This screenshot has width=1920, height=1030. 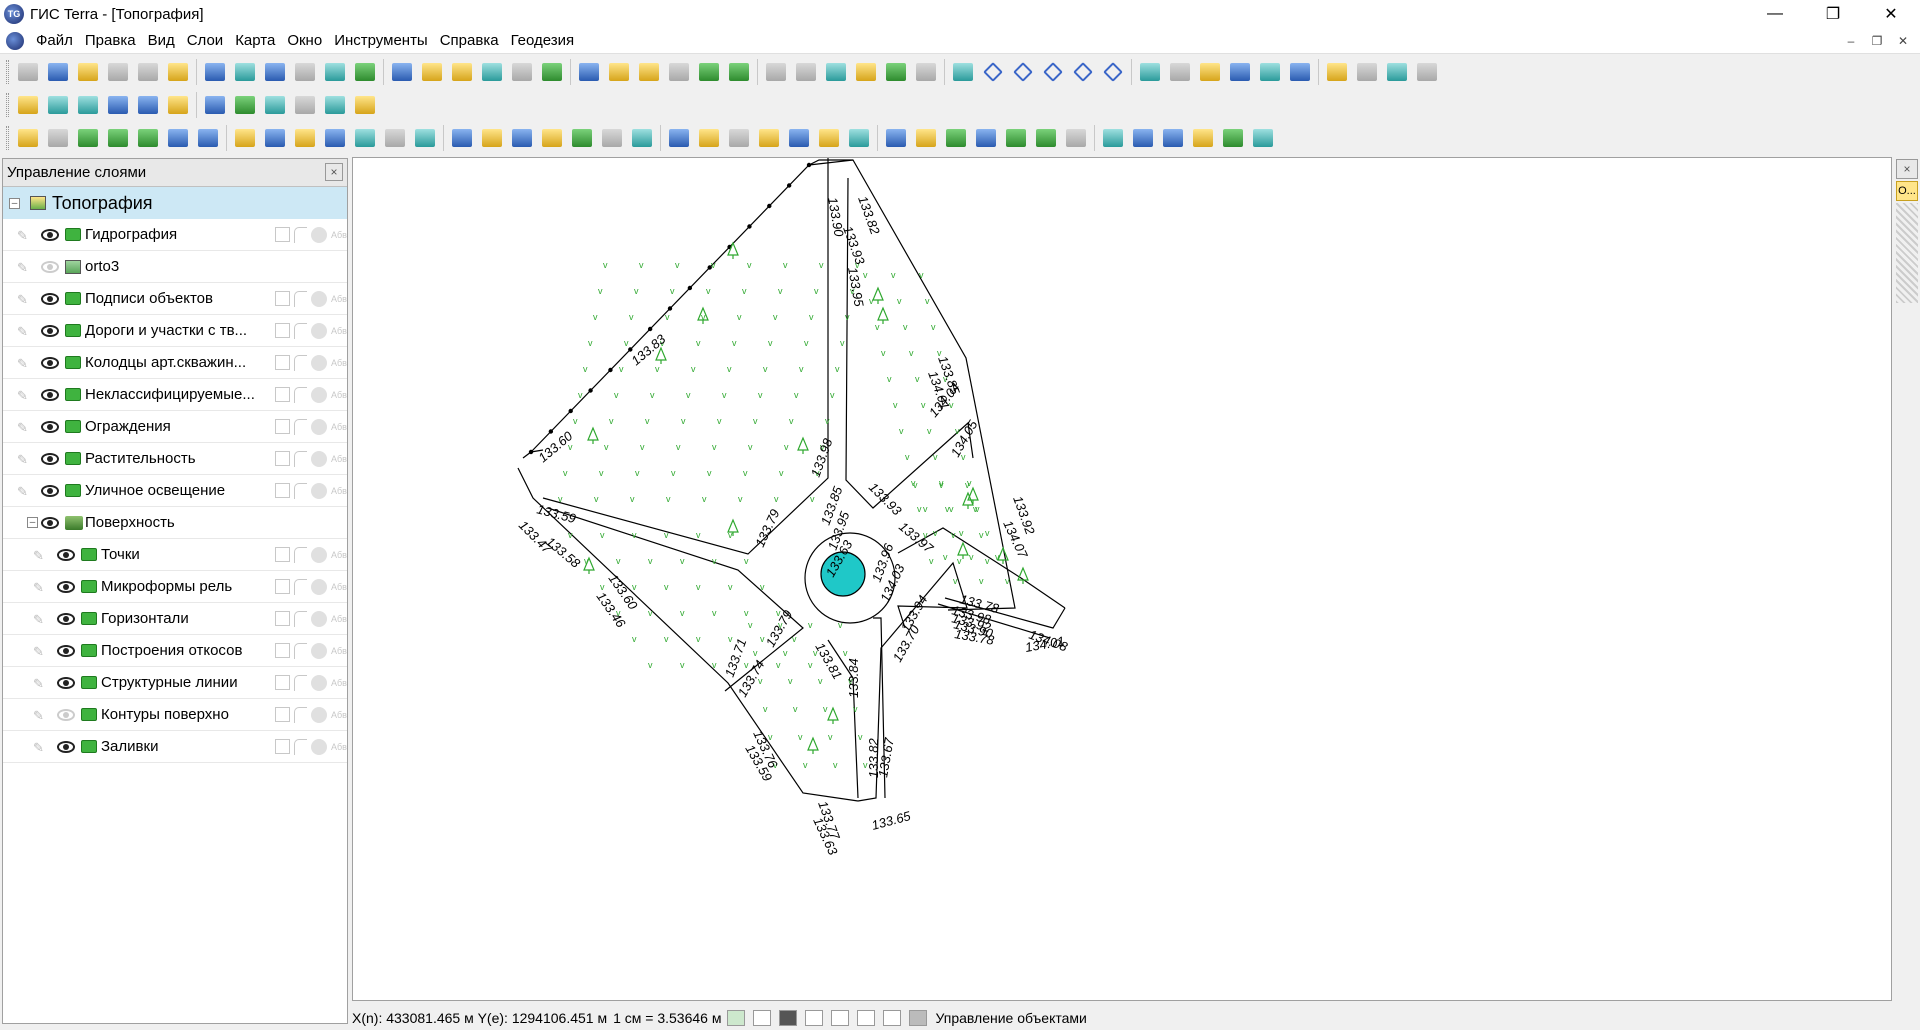 I want to click on copy-button, so click(x=215, y=72).